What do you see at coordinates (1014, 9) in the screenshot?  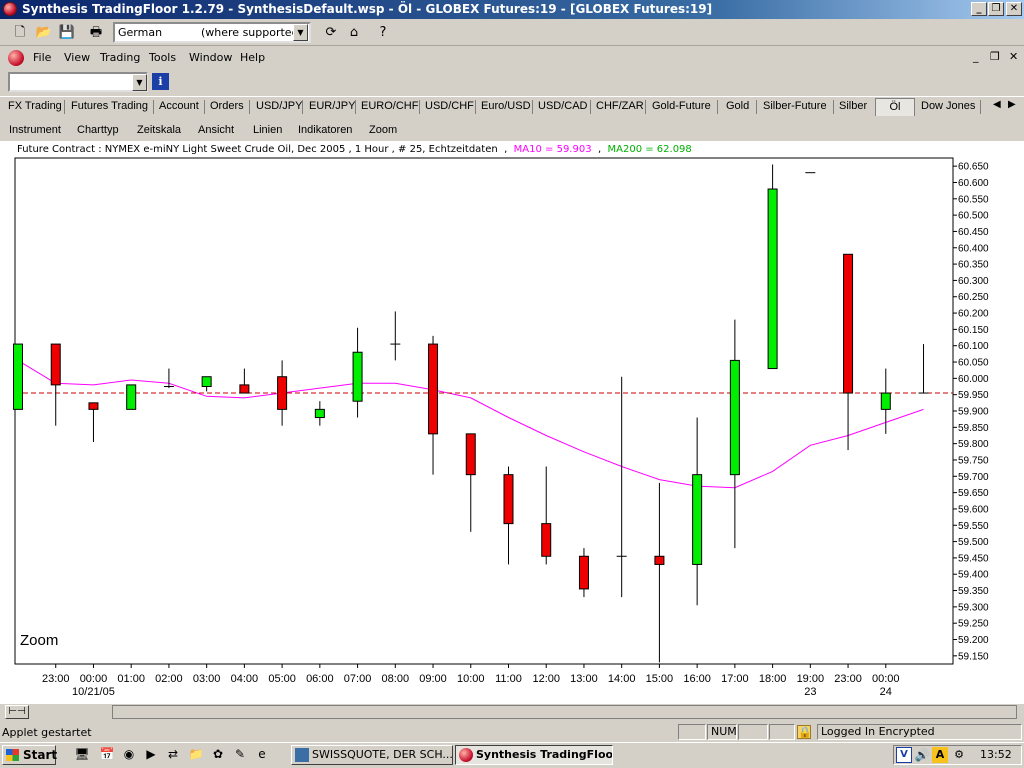 I see `close-button: ✕` at bounding box center [1014, 9].